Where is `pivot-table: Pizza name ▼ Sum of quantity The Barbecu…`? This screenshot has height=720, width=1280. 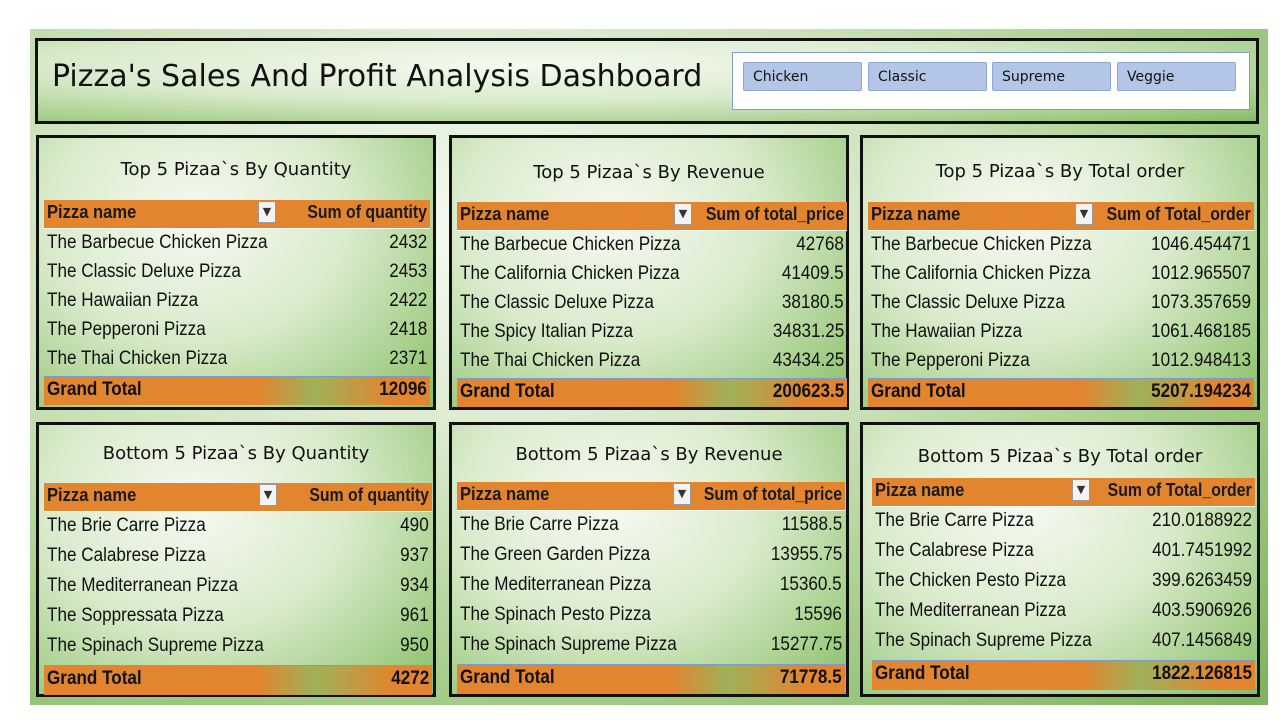 pivot-table: Pizza name ▼ Sum of quantity The Barbecu… is located at coordinates (237, 302).